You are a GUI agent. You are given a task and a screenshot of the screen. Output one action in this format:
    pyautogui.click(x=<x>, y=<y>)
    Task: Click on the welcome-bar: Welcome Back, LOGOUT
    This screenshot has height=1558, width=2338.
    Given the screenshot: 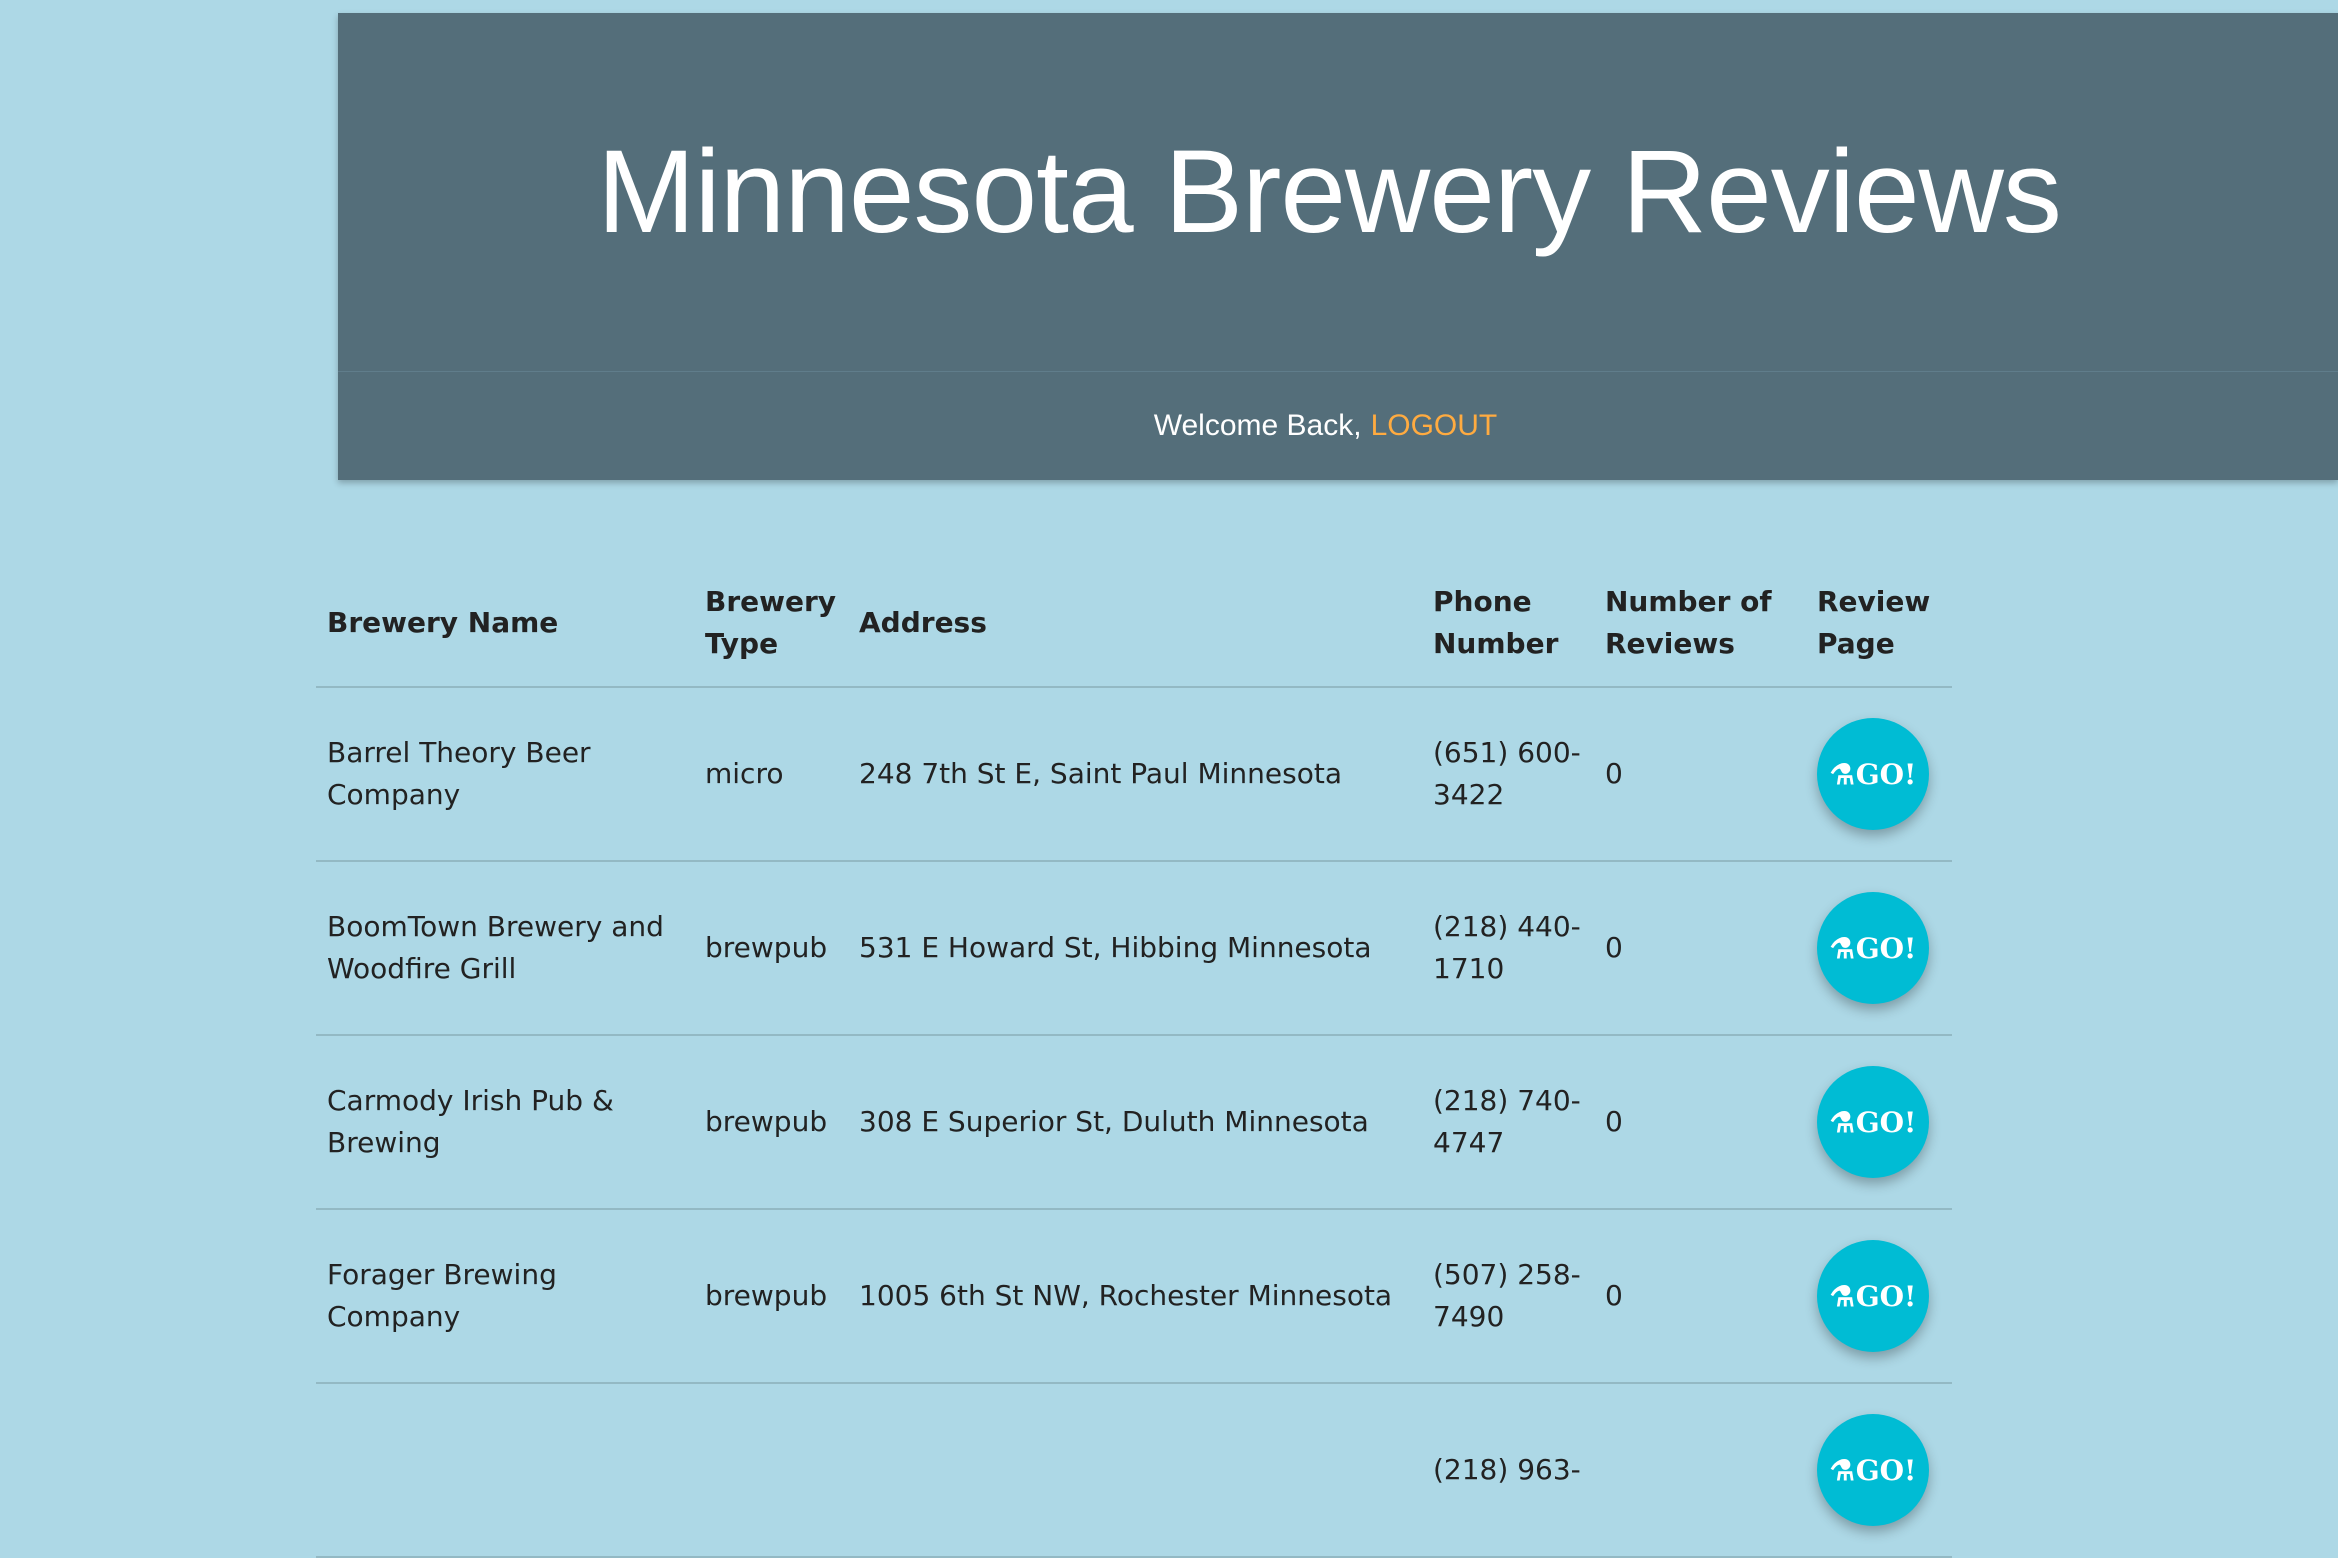 What is the action you would take?
    pyautogui.click(x=1325, y=426)
    